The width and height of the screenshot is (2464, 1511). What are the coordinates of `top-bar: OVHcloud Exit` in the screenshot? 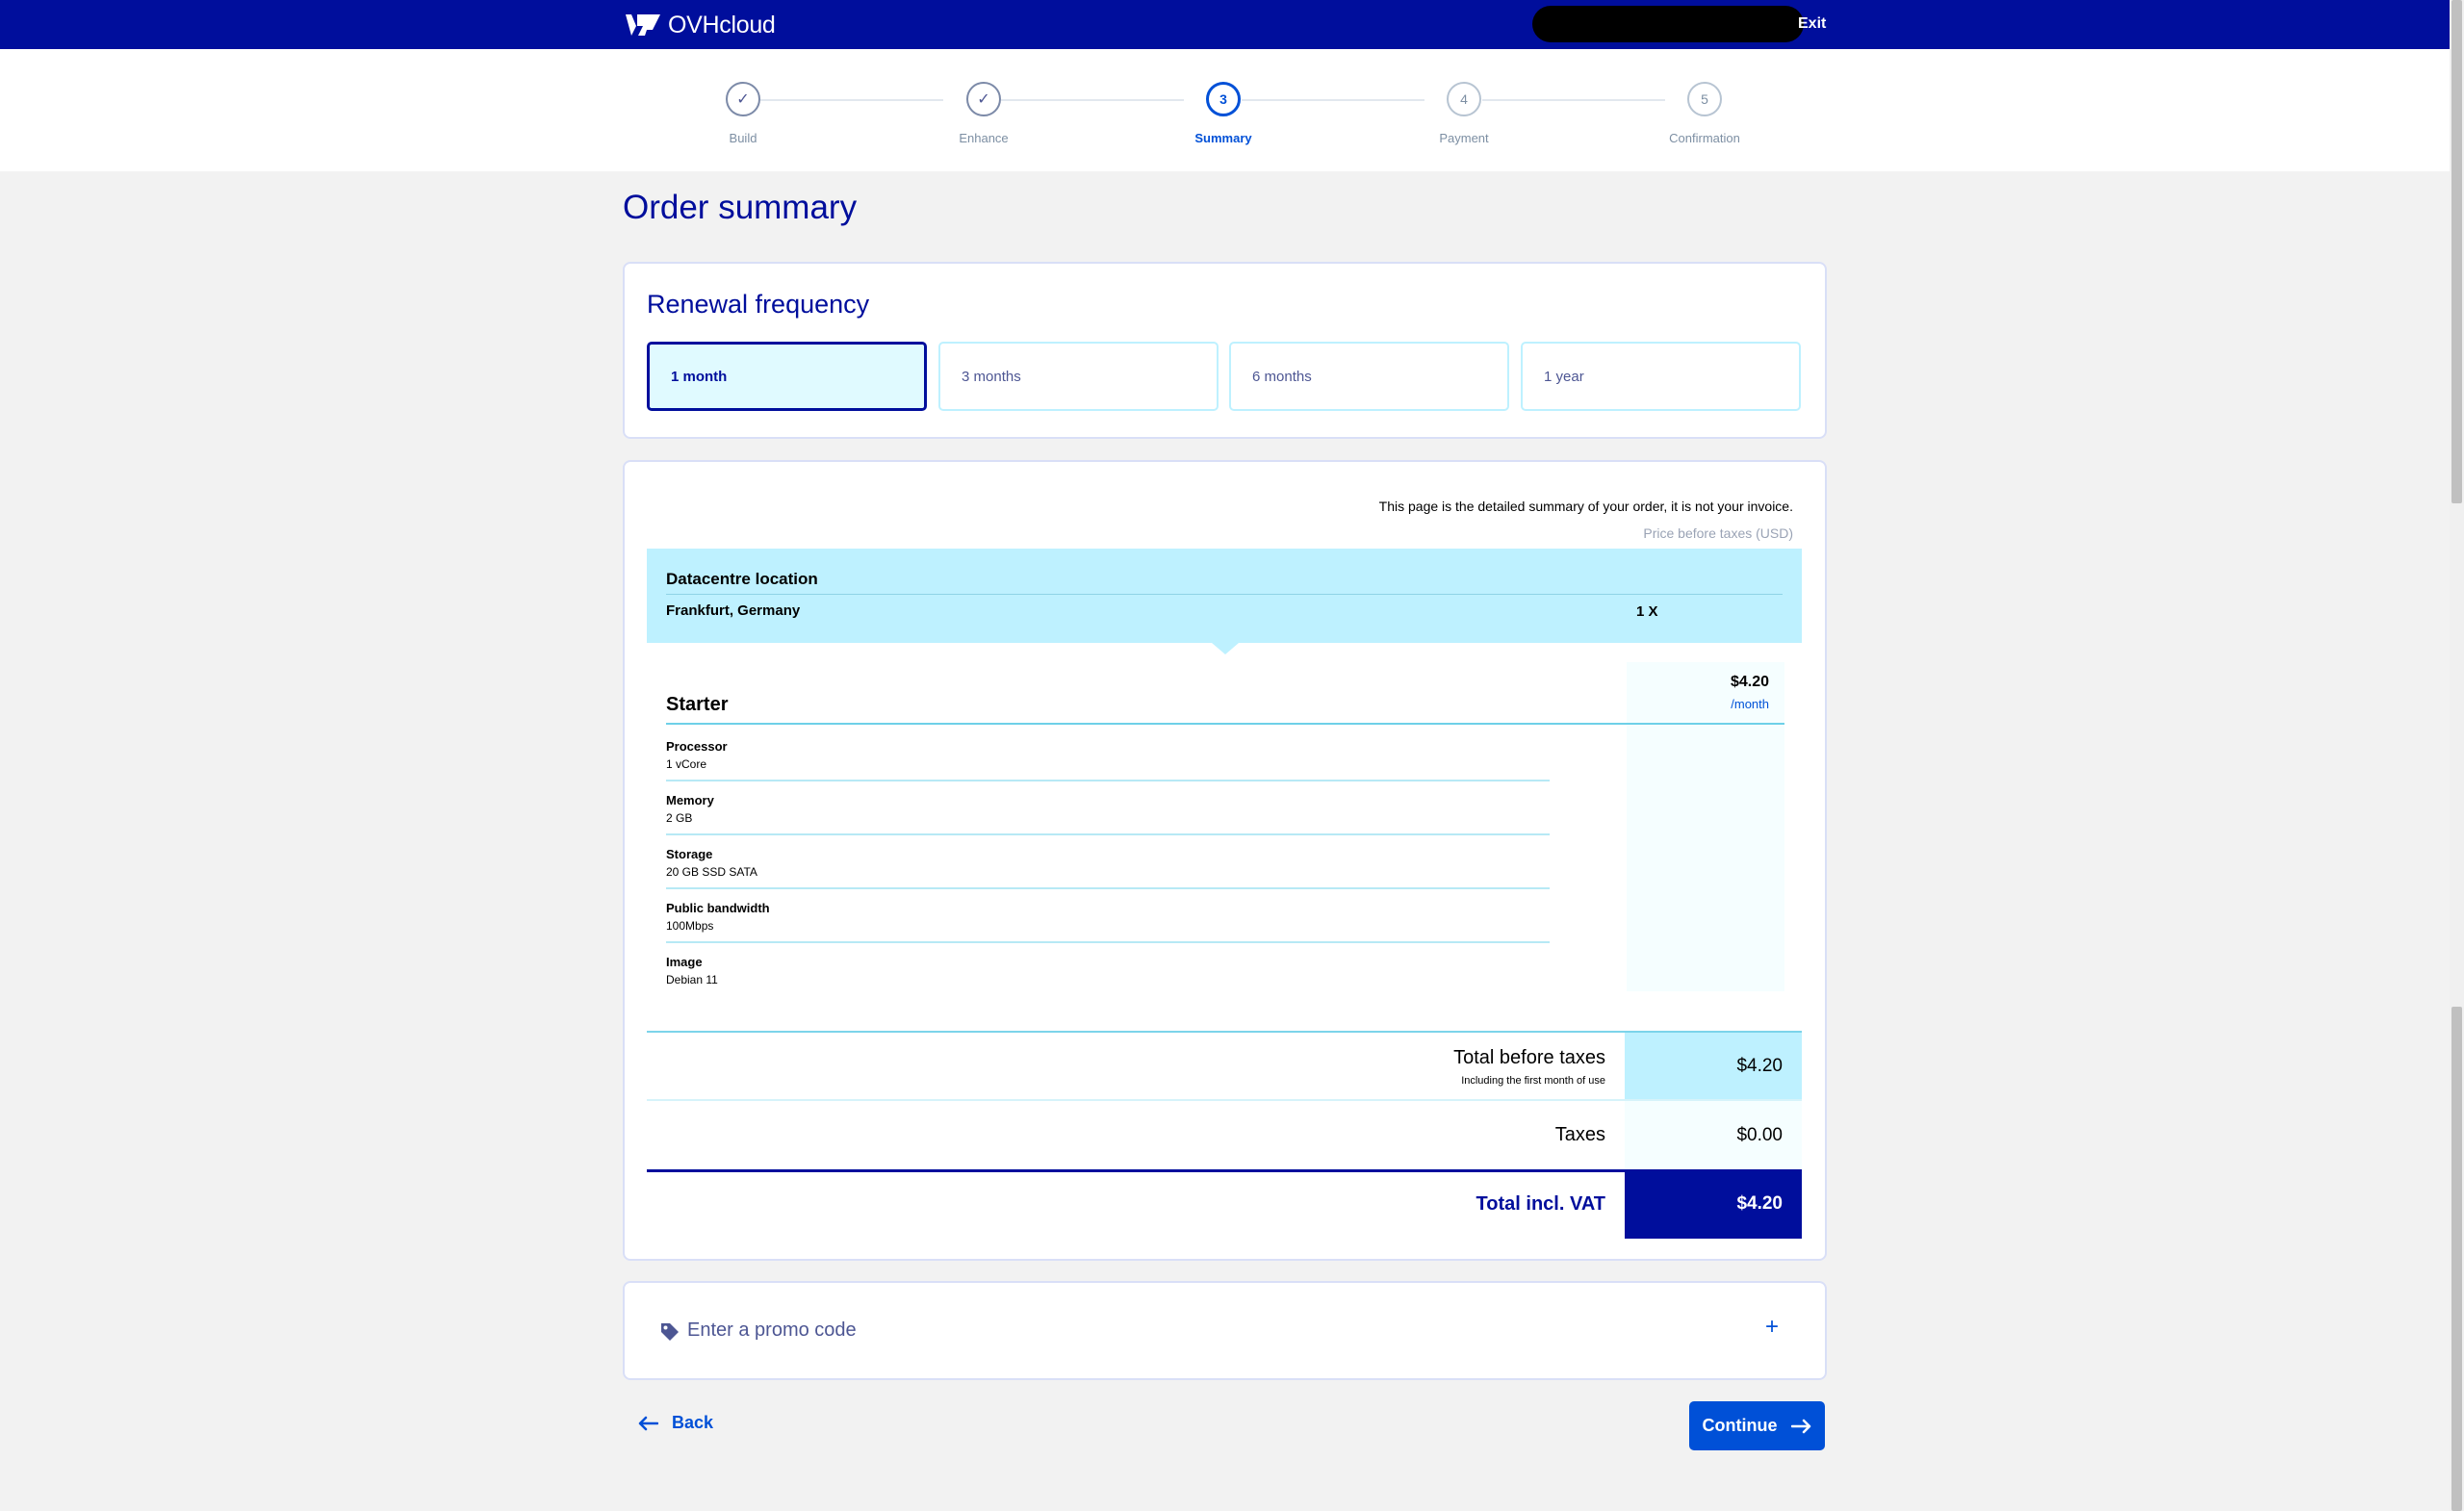 It's located at (1225, 24).